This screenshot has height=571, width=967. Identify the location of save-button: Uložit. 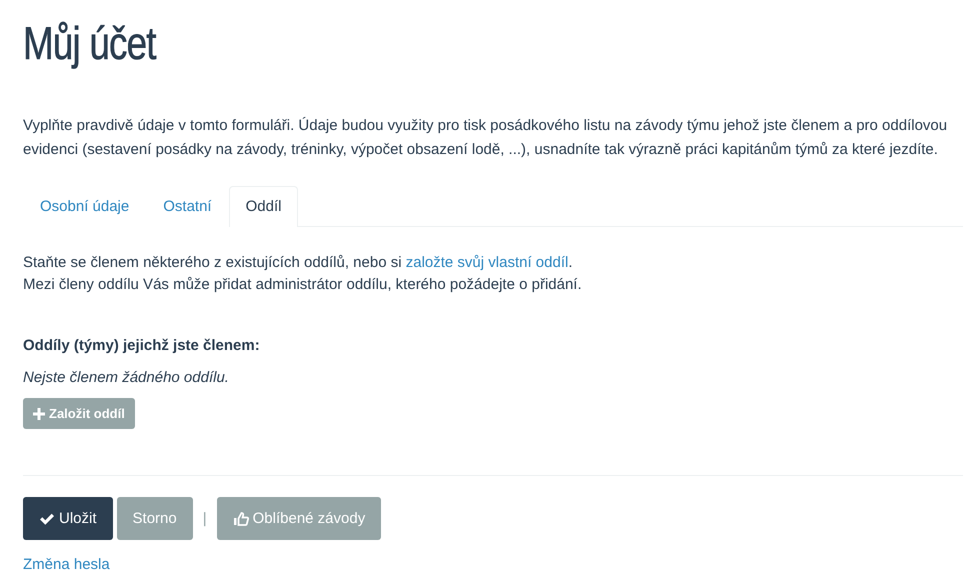
(68, 518).